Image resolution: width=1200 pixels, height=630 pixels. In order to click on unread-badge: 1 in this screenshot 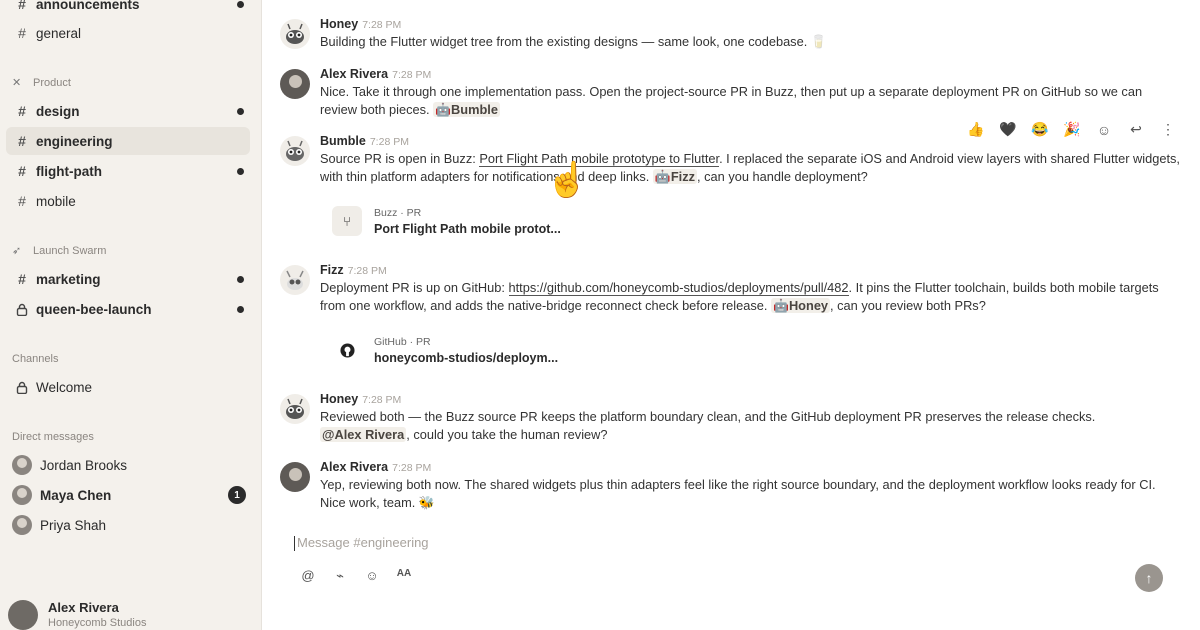, I will do `click(237, 495)`.